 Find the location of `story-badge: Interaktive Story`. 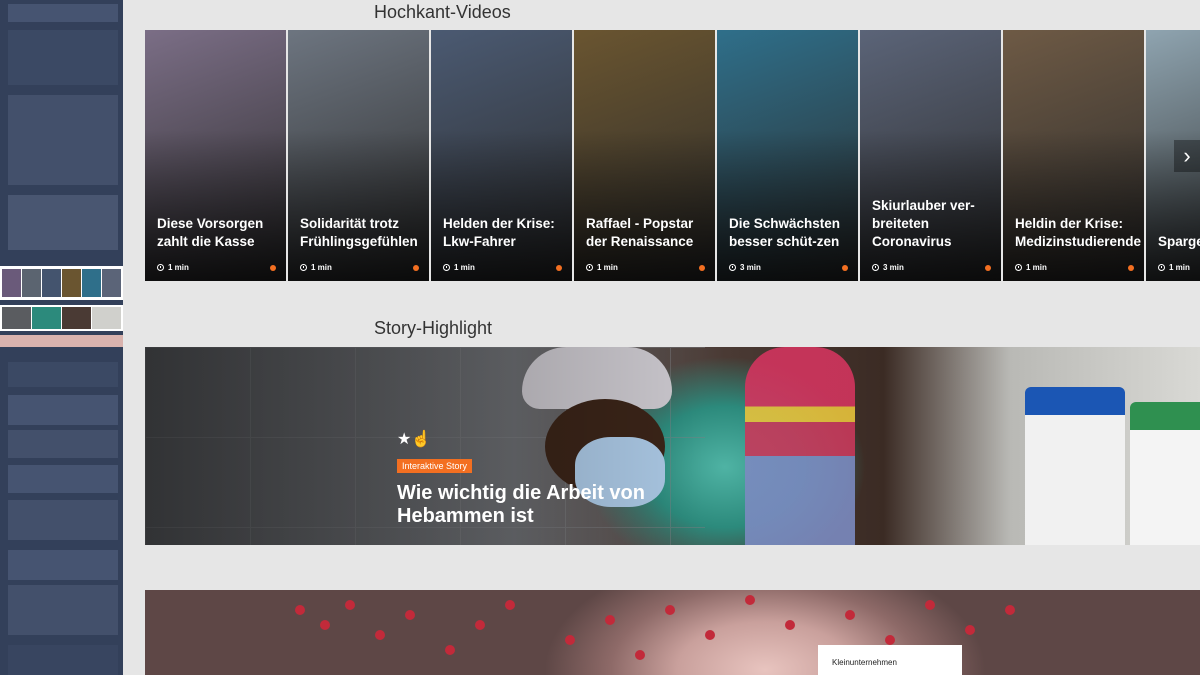

story-badge: Interaktive Story is located at coordinates (435, 466).